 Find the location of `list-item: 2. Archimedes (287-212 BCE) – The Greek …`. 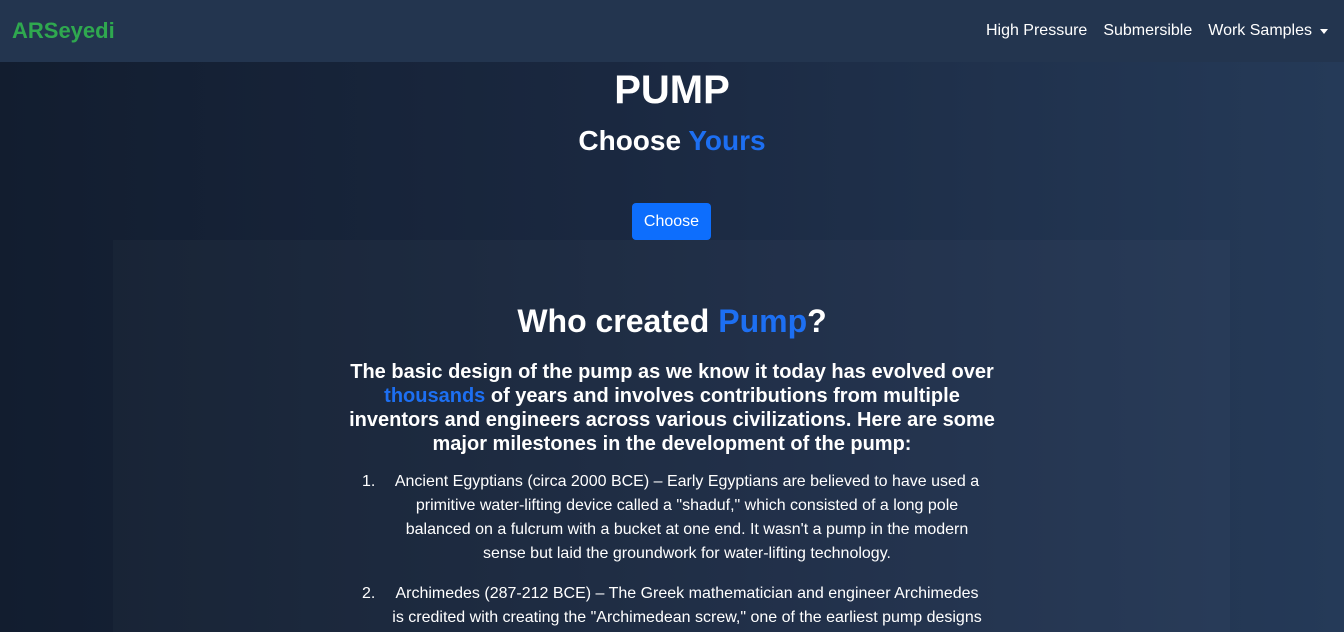

list-item: 2. Archimedes (287-212 BCE) – The Greek … is located at coordinates (672, 606).